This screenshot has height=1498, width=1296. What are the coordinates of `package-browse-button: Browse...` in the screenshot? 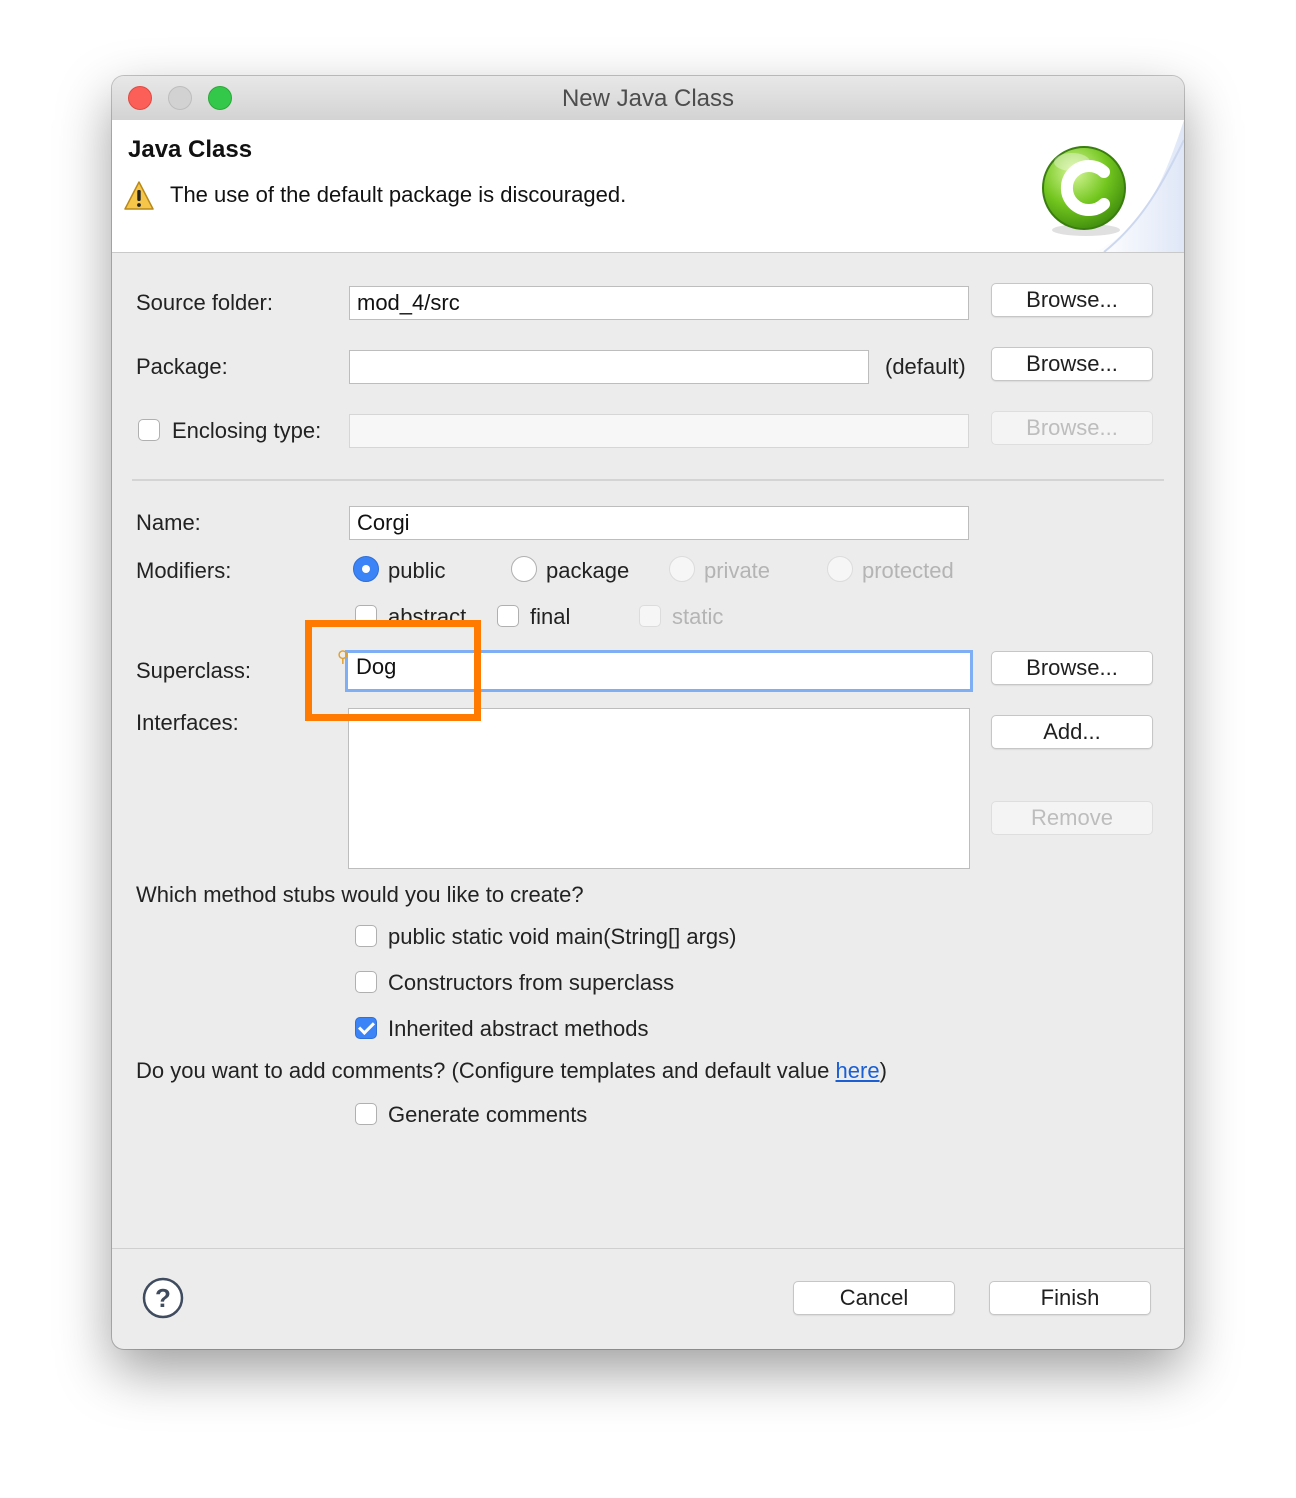 It's located at (1072, 364).